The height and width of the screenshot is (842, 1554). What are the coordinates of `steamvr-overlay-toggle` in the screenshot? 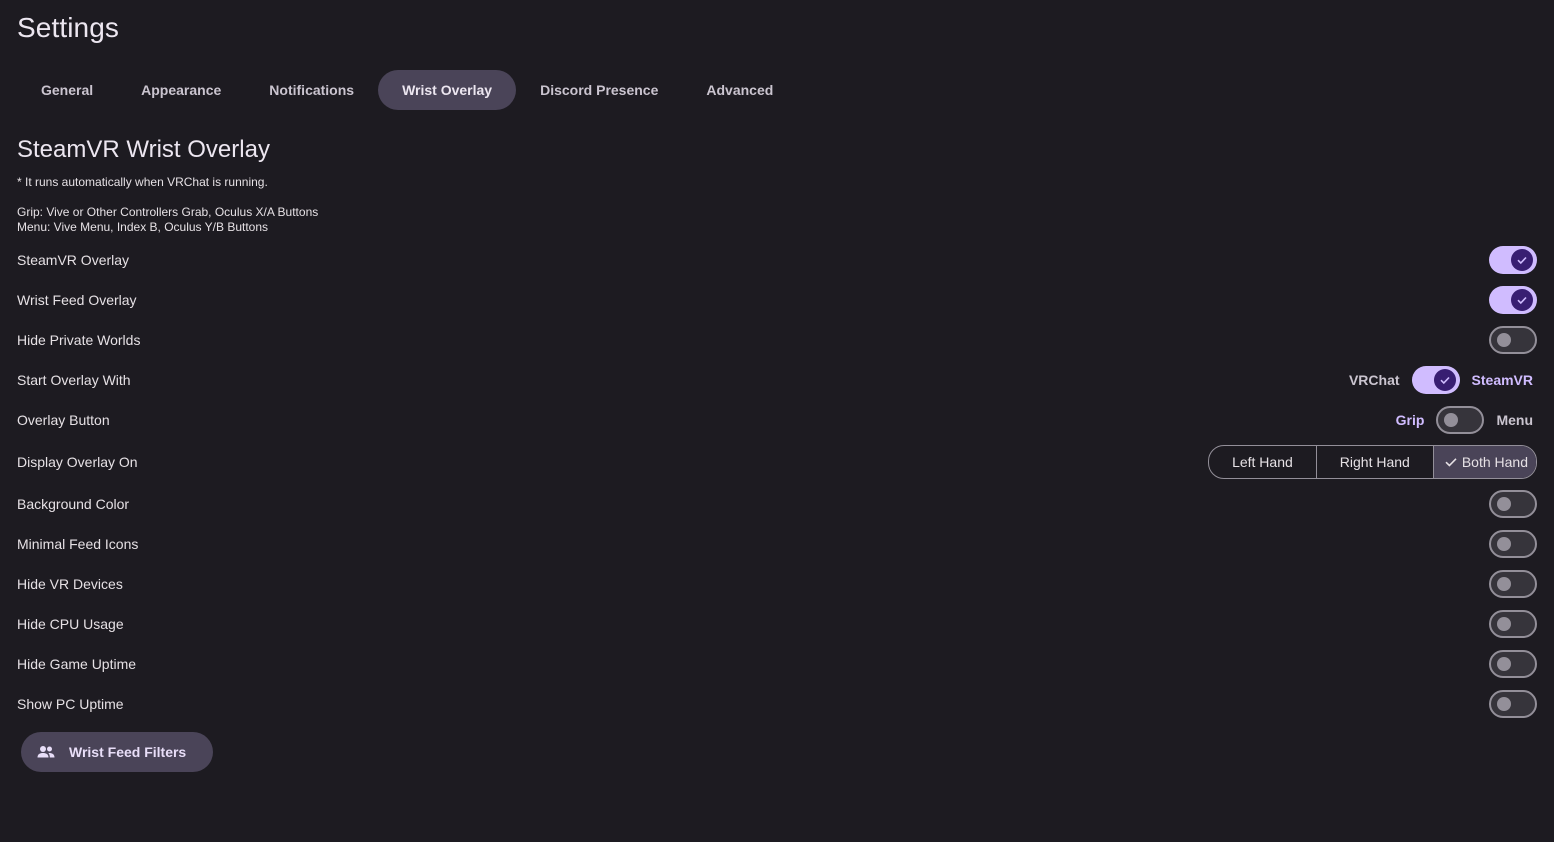 It's located at (1513, 260).